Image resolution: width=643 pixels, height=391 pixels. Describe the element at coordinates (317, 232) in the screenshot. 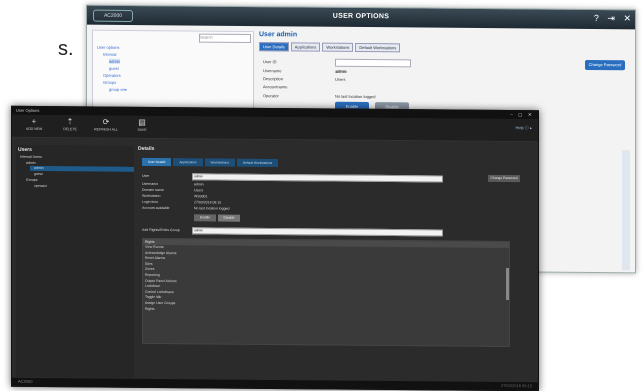

I see `role-field: admin` at that location.